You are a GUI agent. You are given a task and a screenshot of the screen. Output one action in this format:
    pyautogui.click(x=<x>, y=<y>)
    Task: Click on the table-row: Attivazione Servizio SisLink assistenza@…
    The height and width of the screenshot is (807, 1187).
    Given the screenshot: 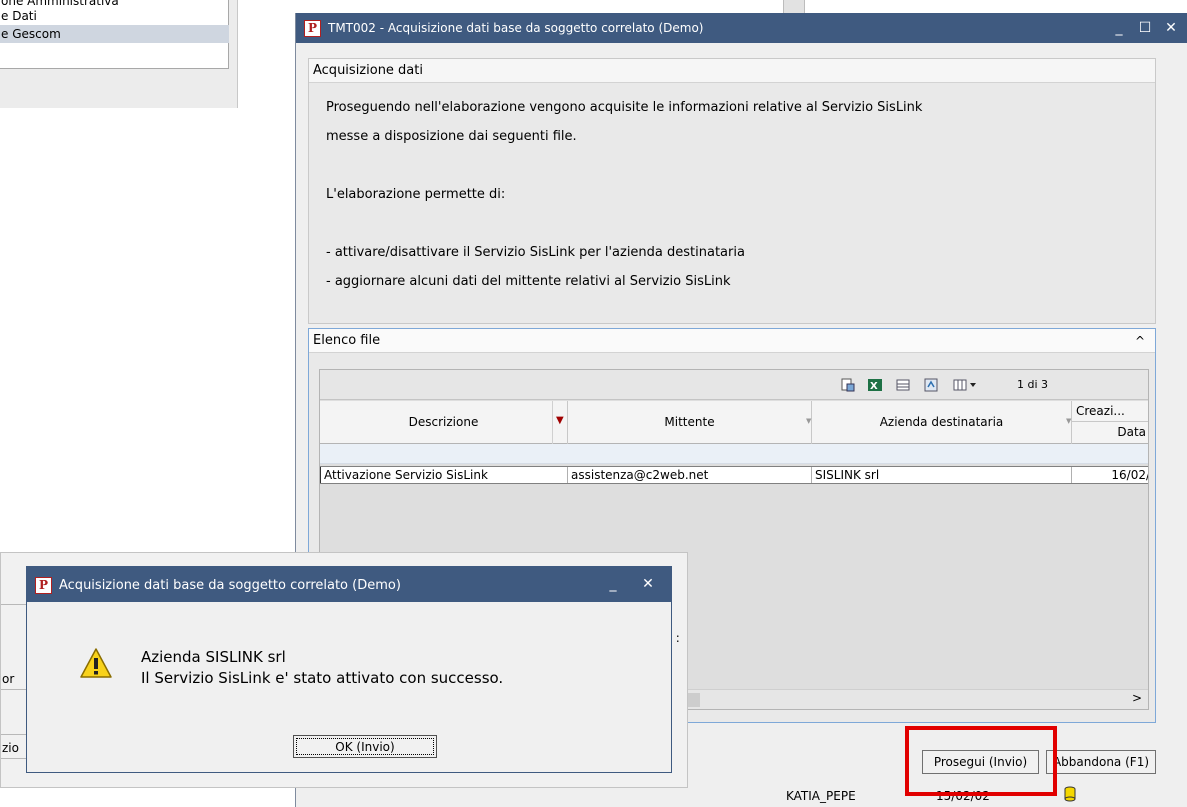 What is the action you would take?
    pyautogui.click(x=734, y=475)
    